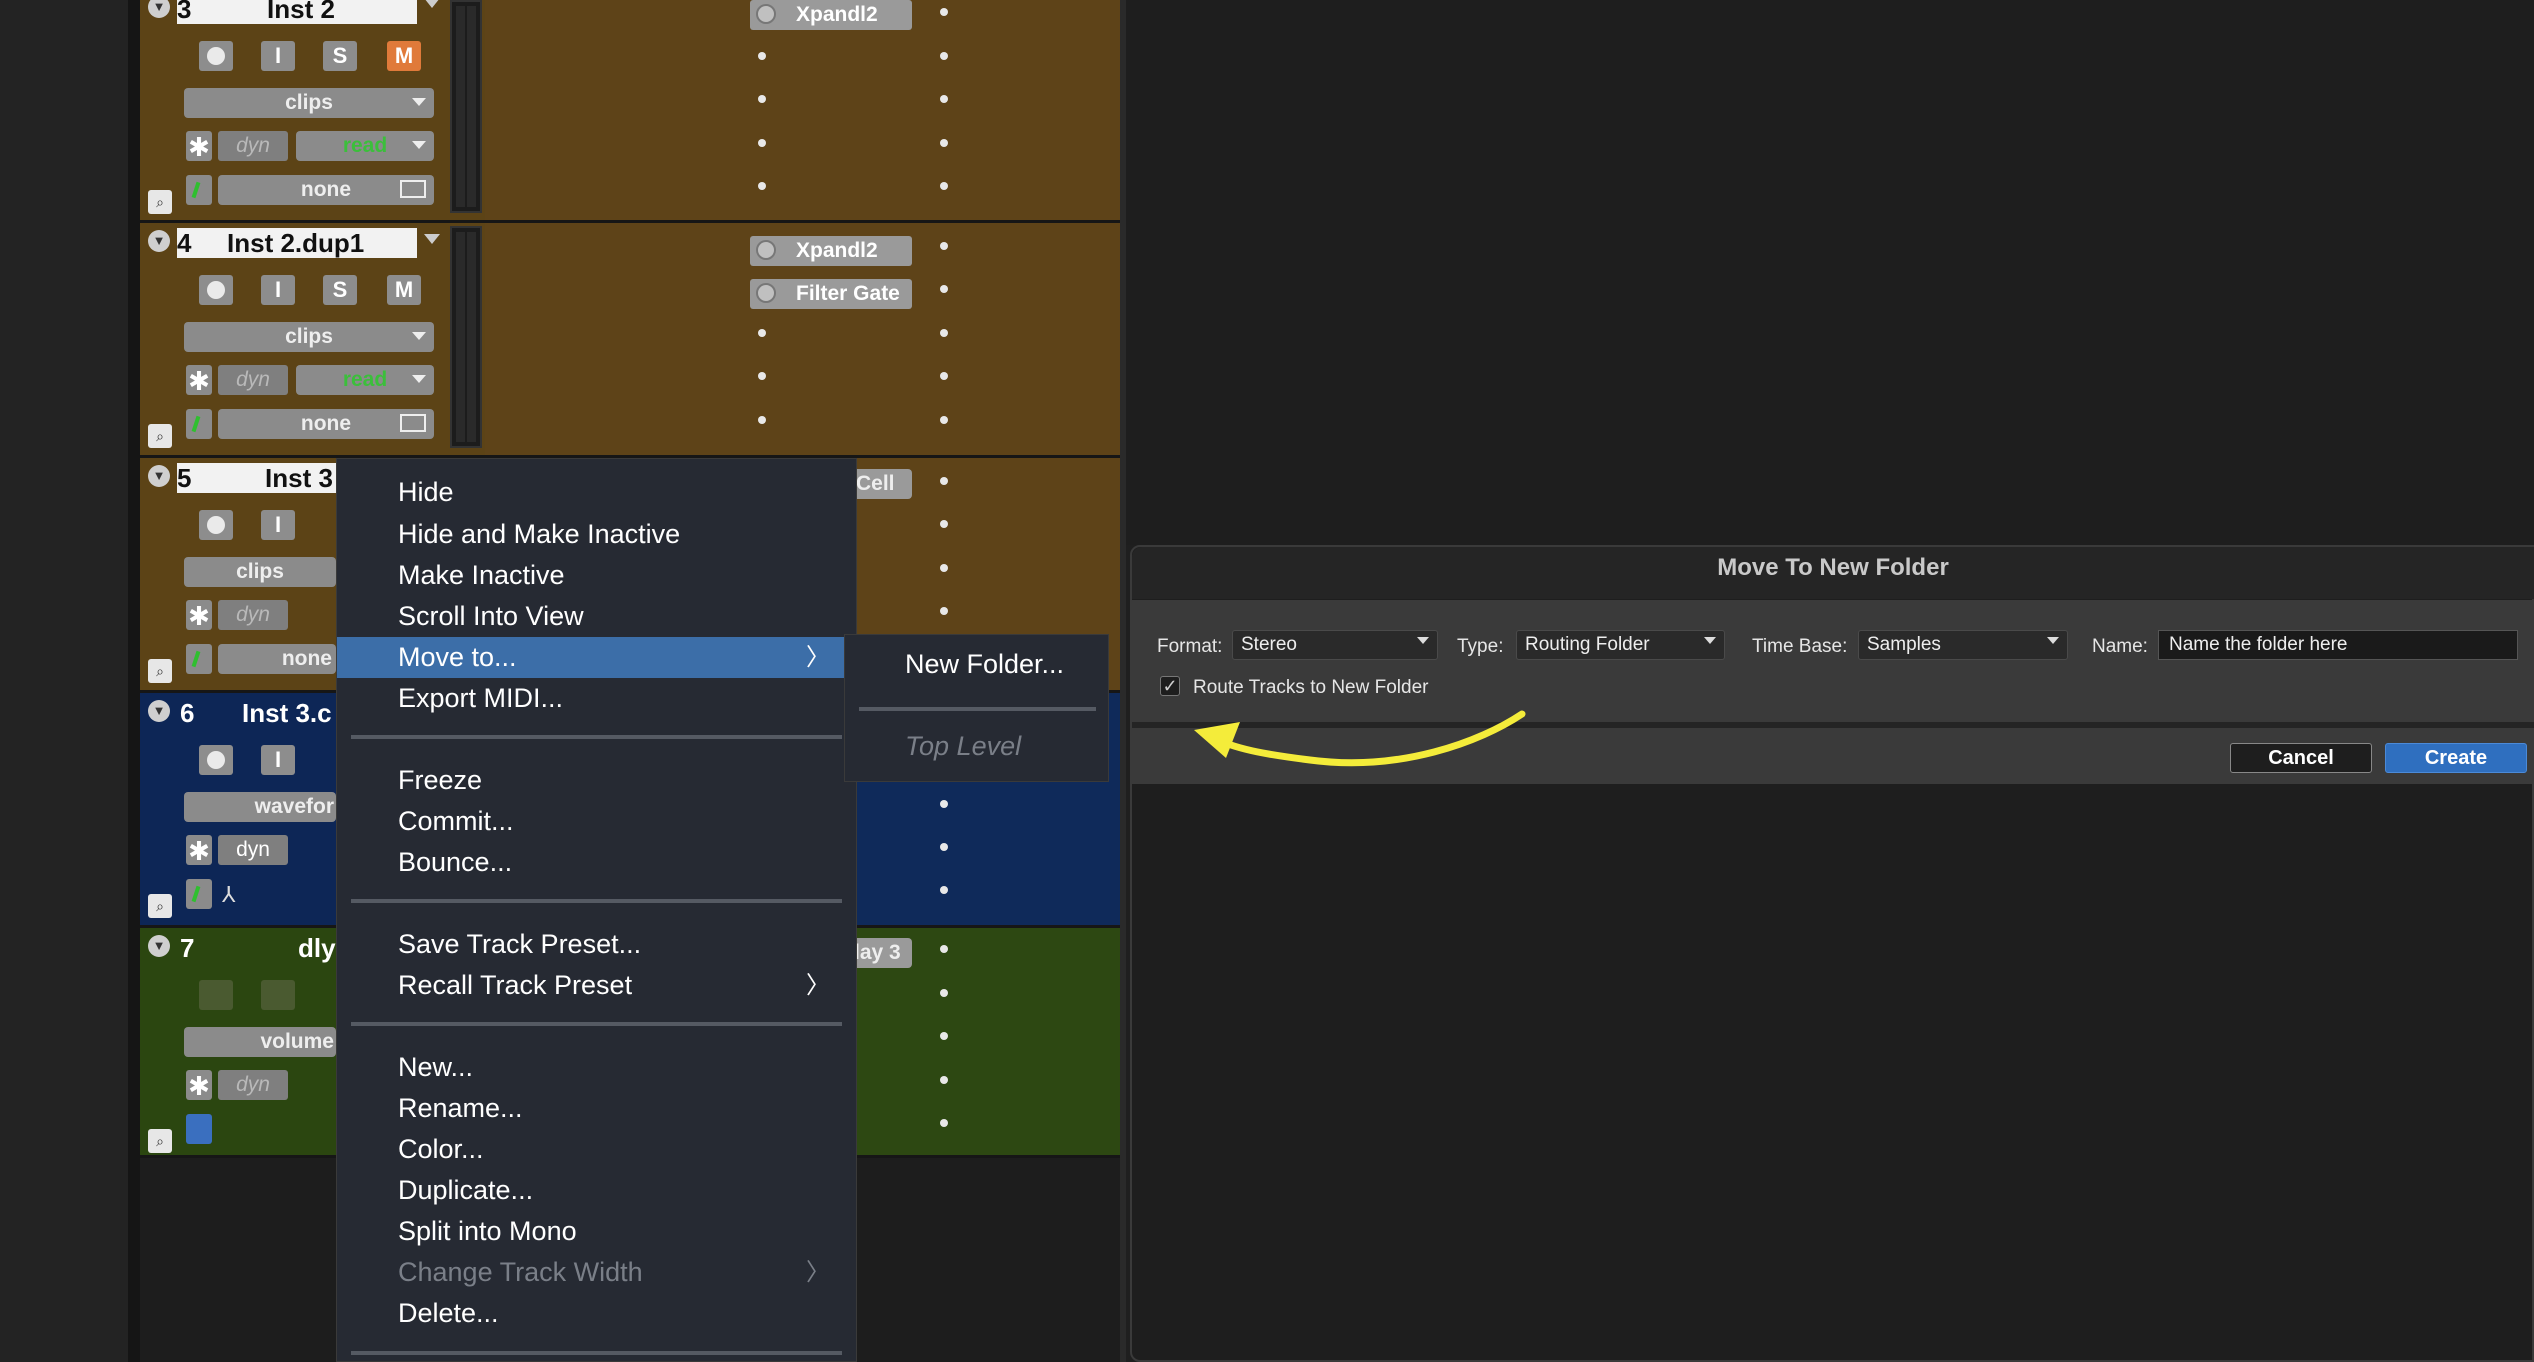  I want to click on menu-item-make-inactive: Make Inactive, so click(596, 575).